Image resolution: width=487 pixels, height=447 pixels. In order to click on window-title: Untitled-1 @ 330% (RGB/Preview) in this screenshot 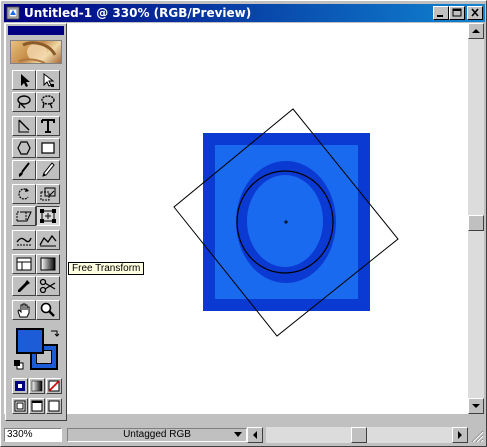, I will do `click(138, 13)`.